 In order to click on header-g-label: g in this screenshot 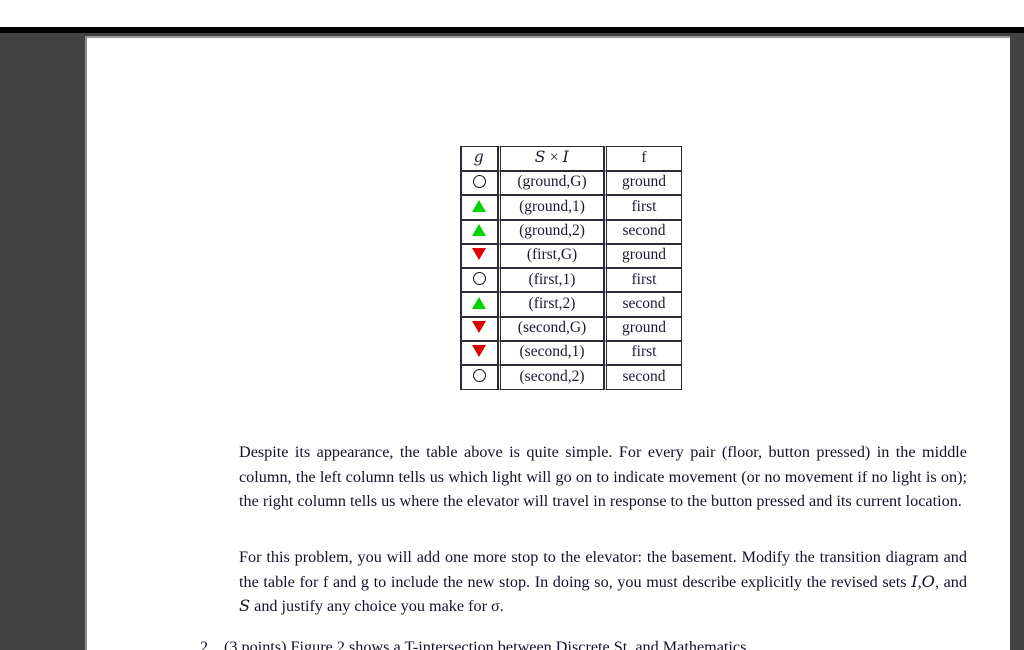, I will do `click(479, 156)`.